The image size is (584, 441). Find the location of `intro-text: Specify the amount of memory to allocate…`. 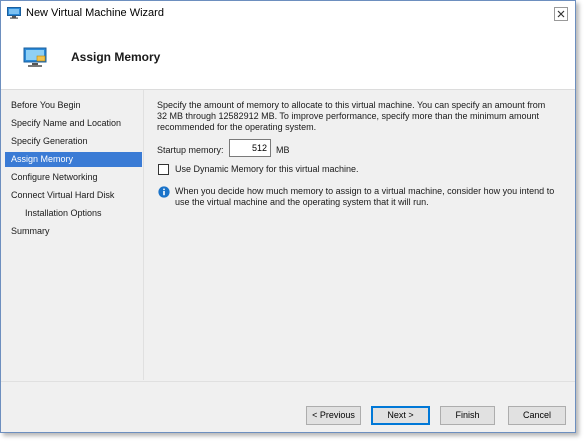

intro-text: Specify the amount of memory to allocate… is located at coordinates (351, 116).